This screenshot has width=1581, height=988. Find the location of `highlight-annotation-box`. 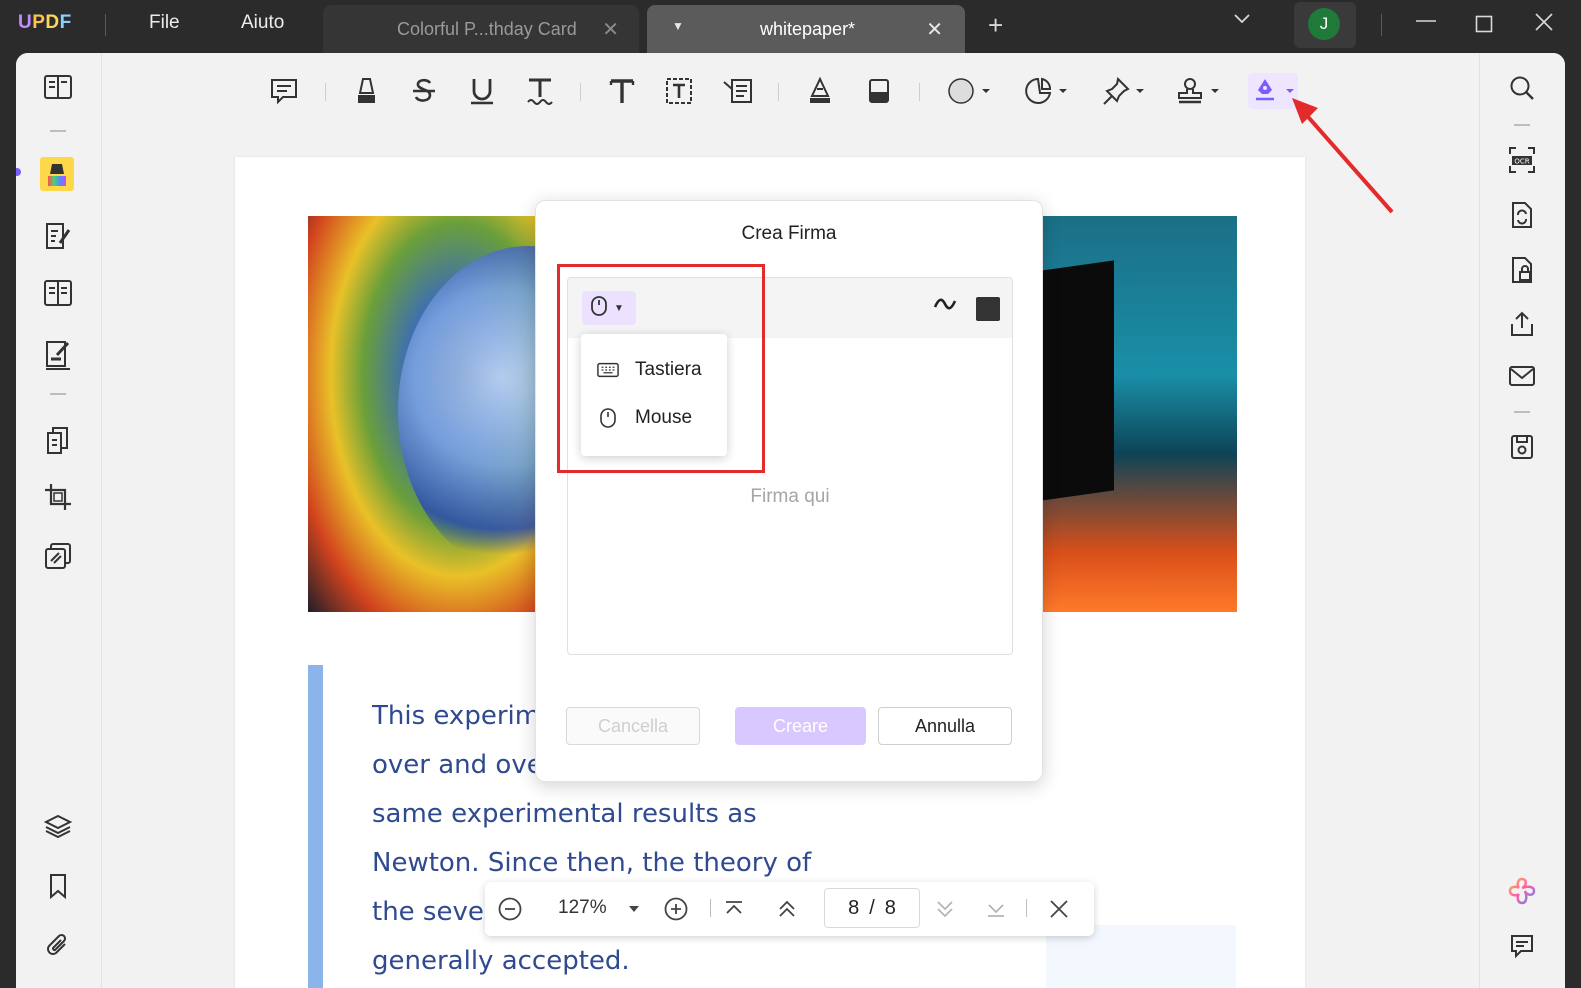

highlight-annotation-box is located at coordinates (661, 368).